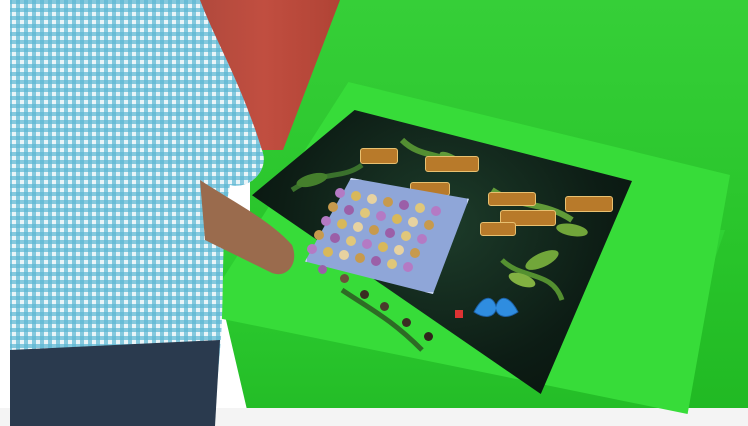 This screenshot has width=748, height=426. What do you see at coordinates (496, 305) in the screenshot?
I see `butterfly-icon` at bounding box center [496, 305].